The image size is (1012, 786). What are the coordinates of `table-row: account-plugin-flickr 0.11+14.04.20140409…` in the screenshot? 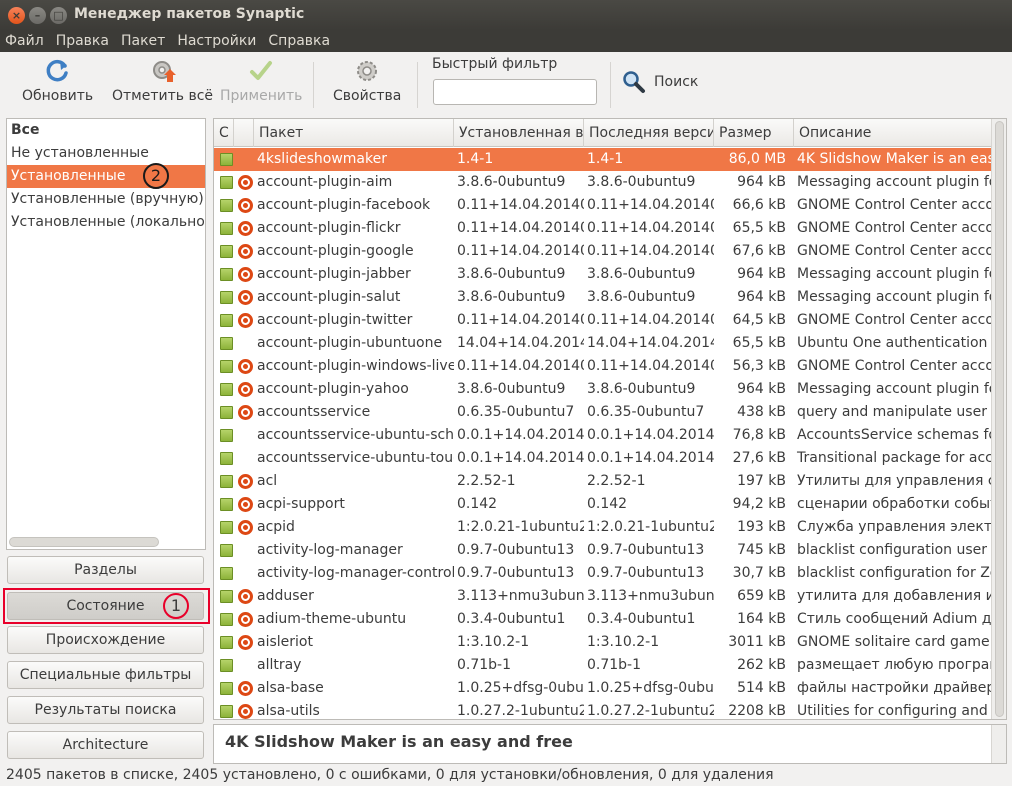 It's located at (603, 228).